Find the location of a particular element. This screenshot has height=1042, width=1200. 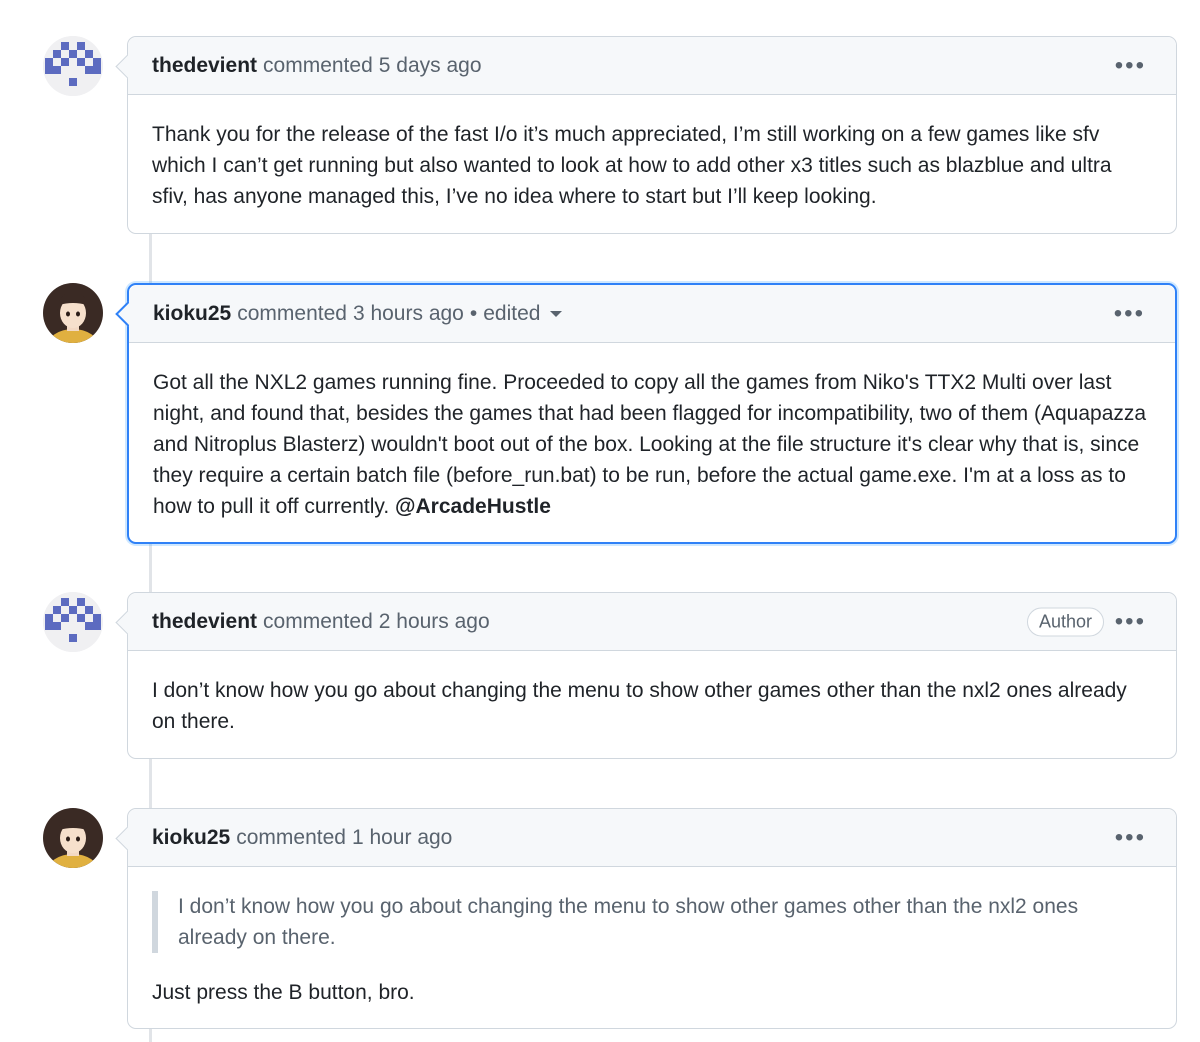

comment-timestamp: 3 hours ago is located at coordinates (408, 314).